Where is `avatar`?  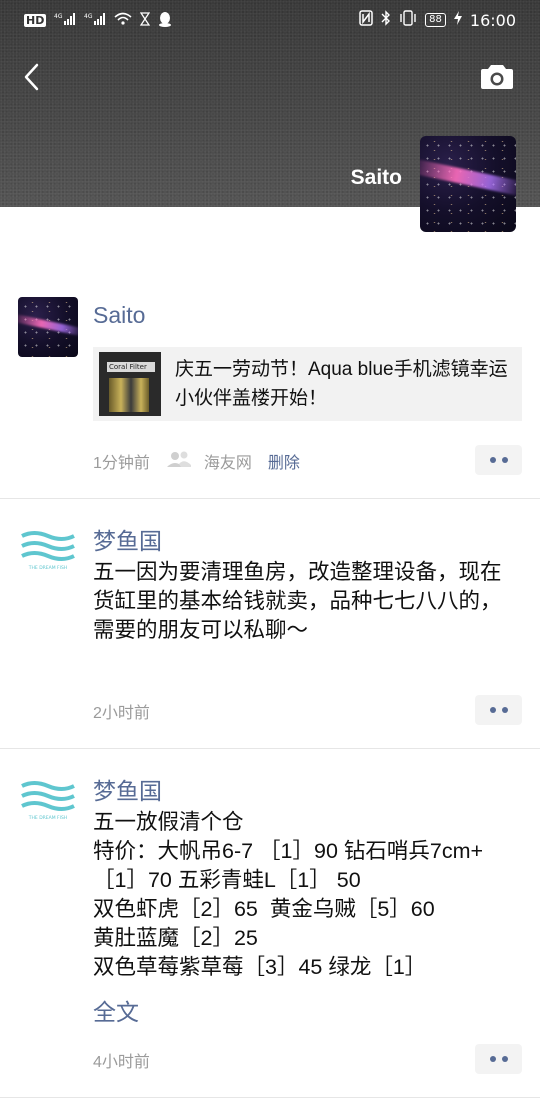 avatar is located at coordinates (48, 327).